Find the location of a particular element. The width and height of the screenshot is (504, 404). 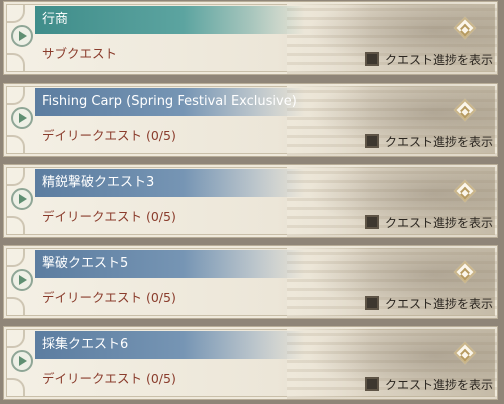

quest-title: 採集クエスト6 is located at coordinates (85, 344).